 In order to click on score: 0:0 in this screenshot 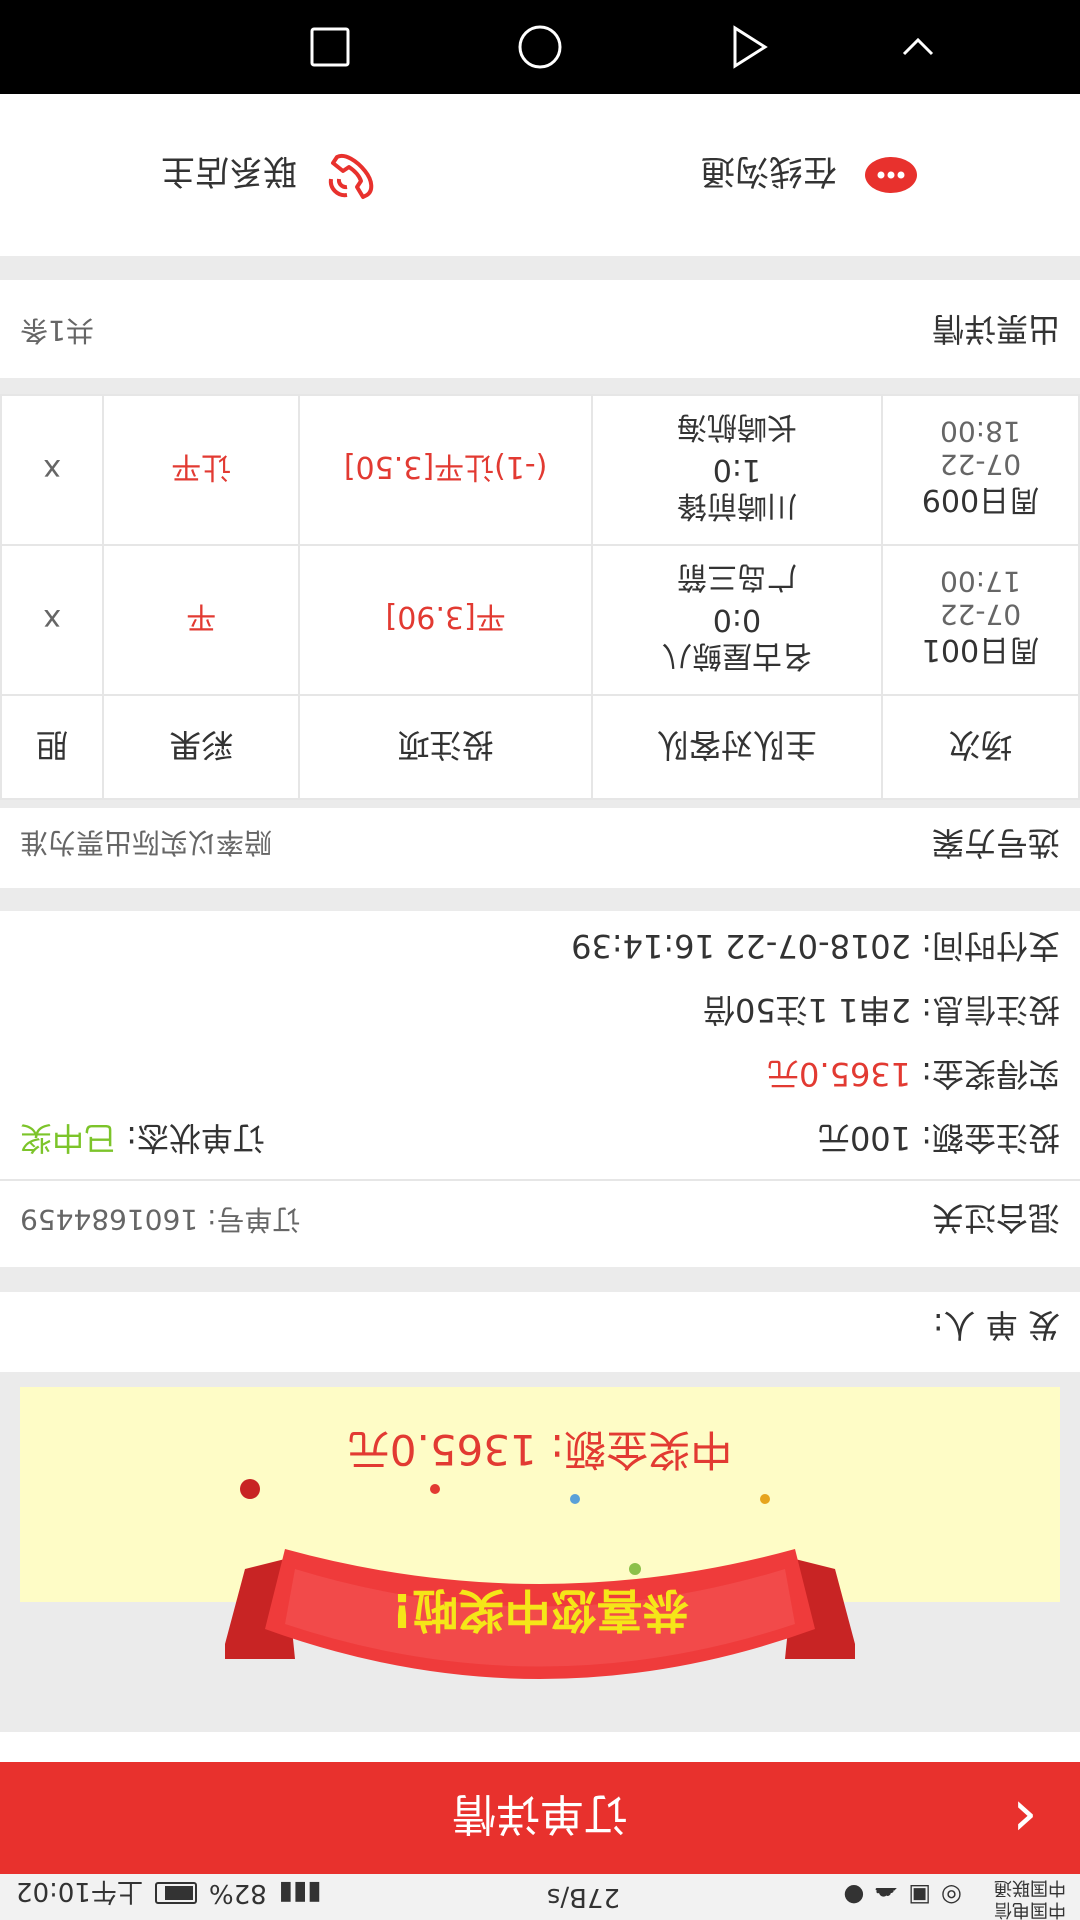, I will do `click(737, 620)`.